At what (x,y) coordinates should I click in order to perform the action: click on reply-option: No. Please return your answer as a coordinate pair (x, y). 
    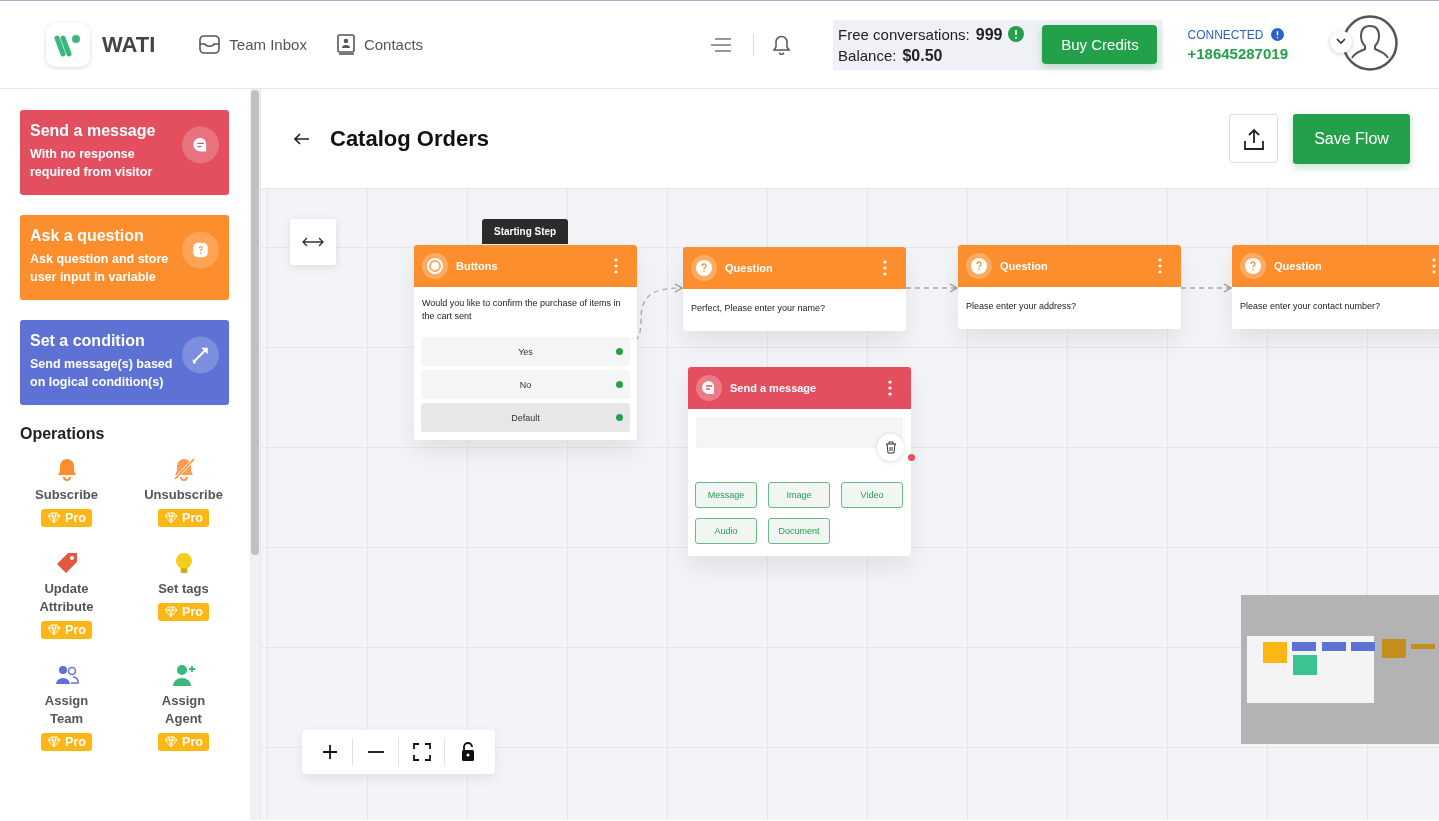
    Looking at the image, I should click on (525, 384).